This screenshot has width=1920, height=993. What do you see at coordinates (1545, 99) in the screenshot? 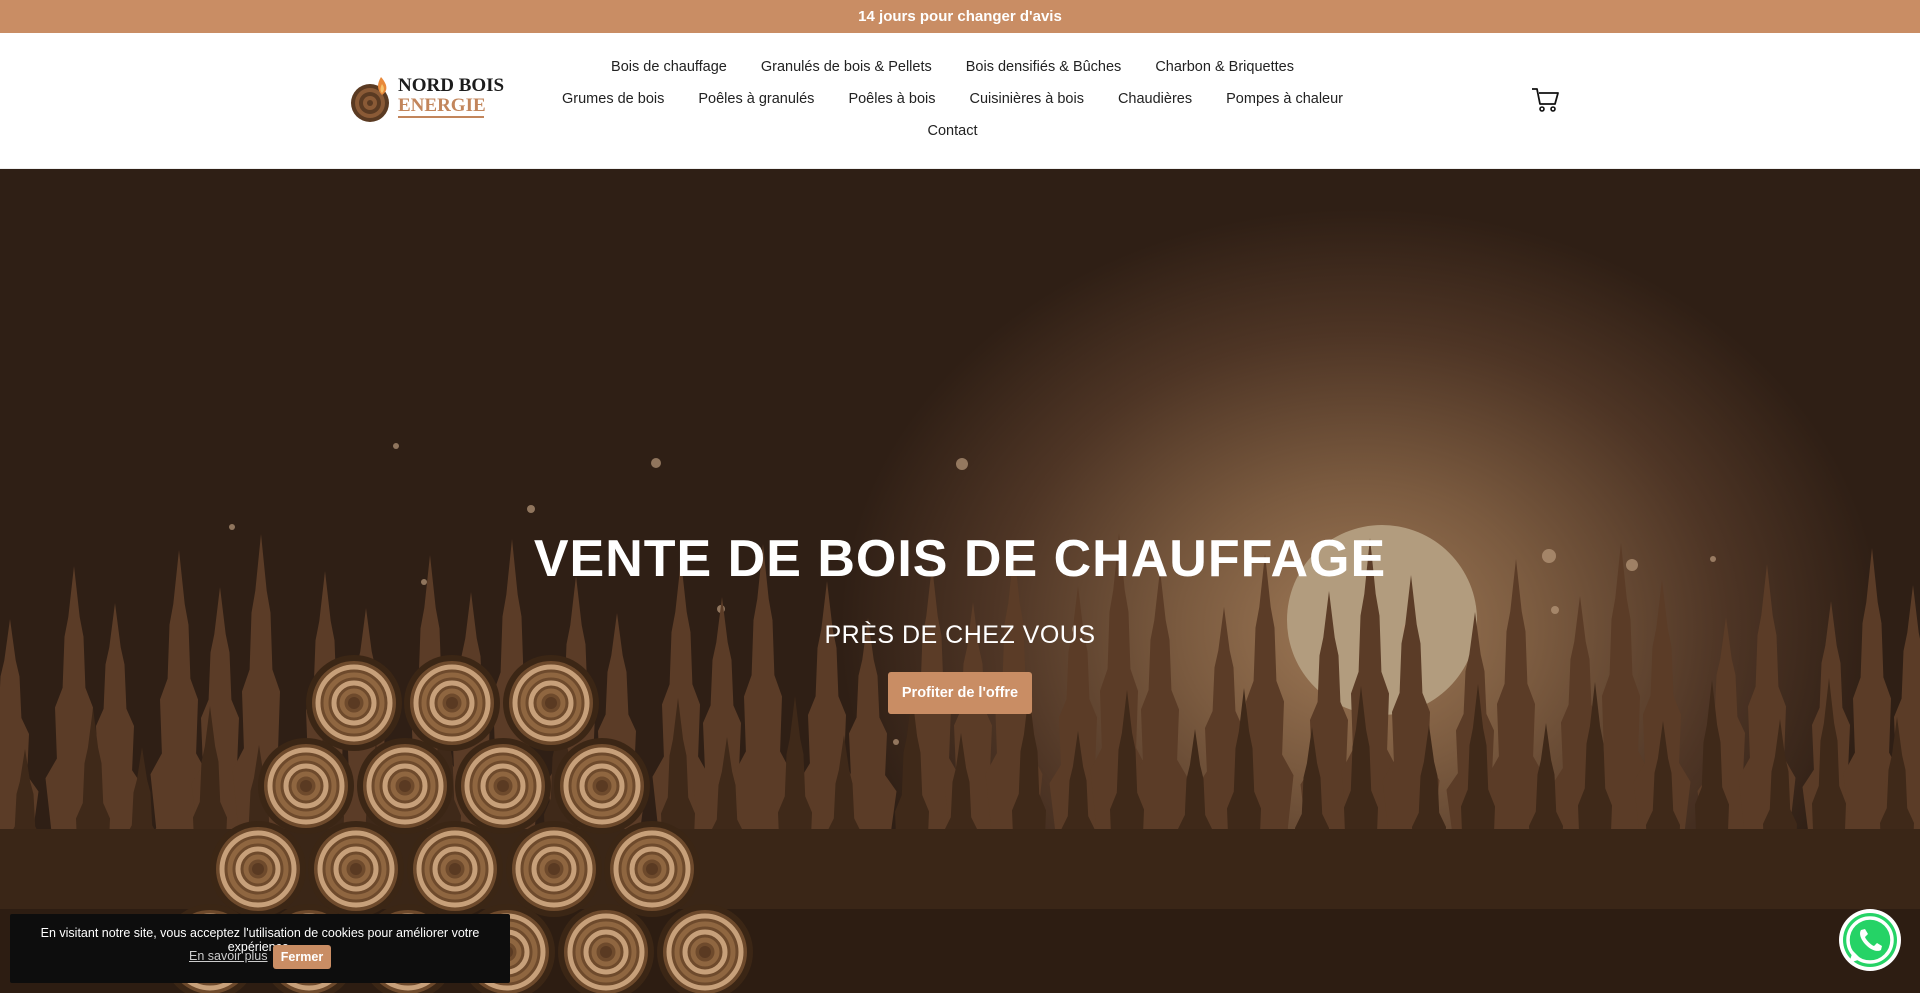
I see `cart-icon` at bounding box center [1545, 99].